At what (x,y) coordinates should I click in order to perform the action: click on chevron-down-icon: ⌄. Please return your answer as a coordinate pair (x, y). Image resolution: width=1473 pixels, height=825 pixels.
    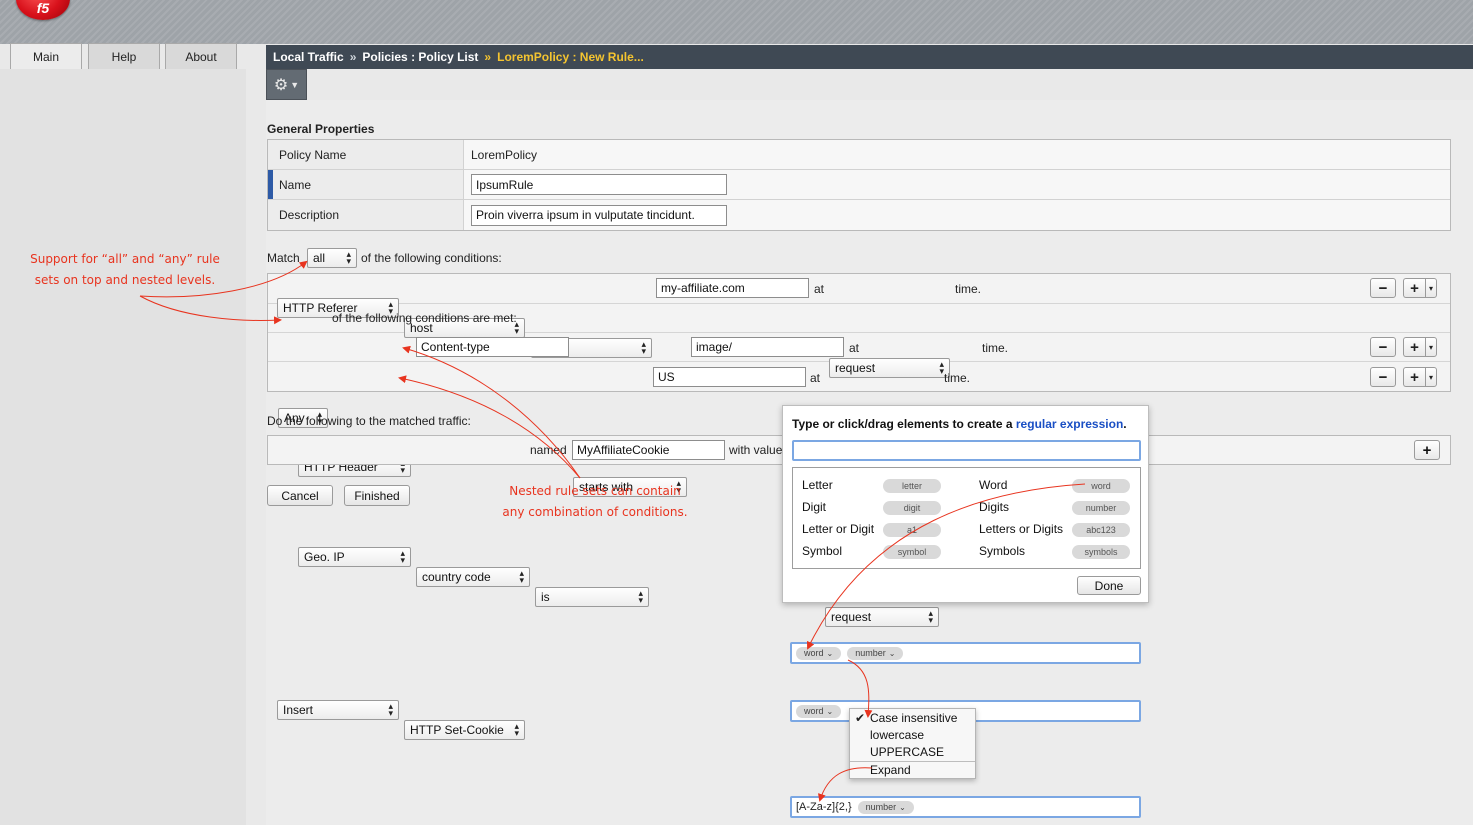
    Looking at the image, I should click on (902, 807).